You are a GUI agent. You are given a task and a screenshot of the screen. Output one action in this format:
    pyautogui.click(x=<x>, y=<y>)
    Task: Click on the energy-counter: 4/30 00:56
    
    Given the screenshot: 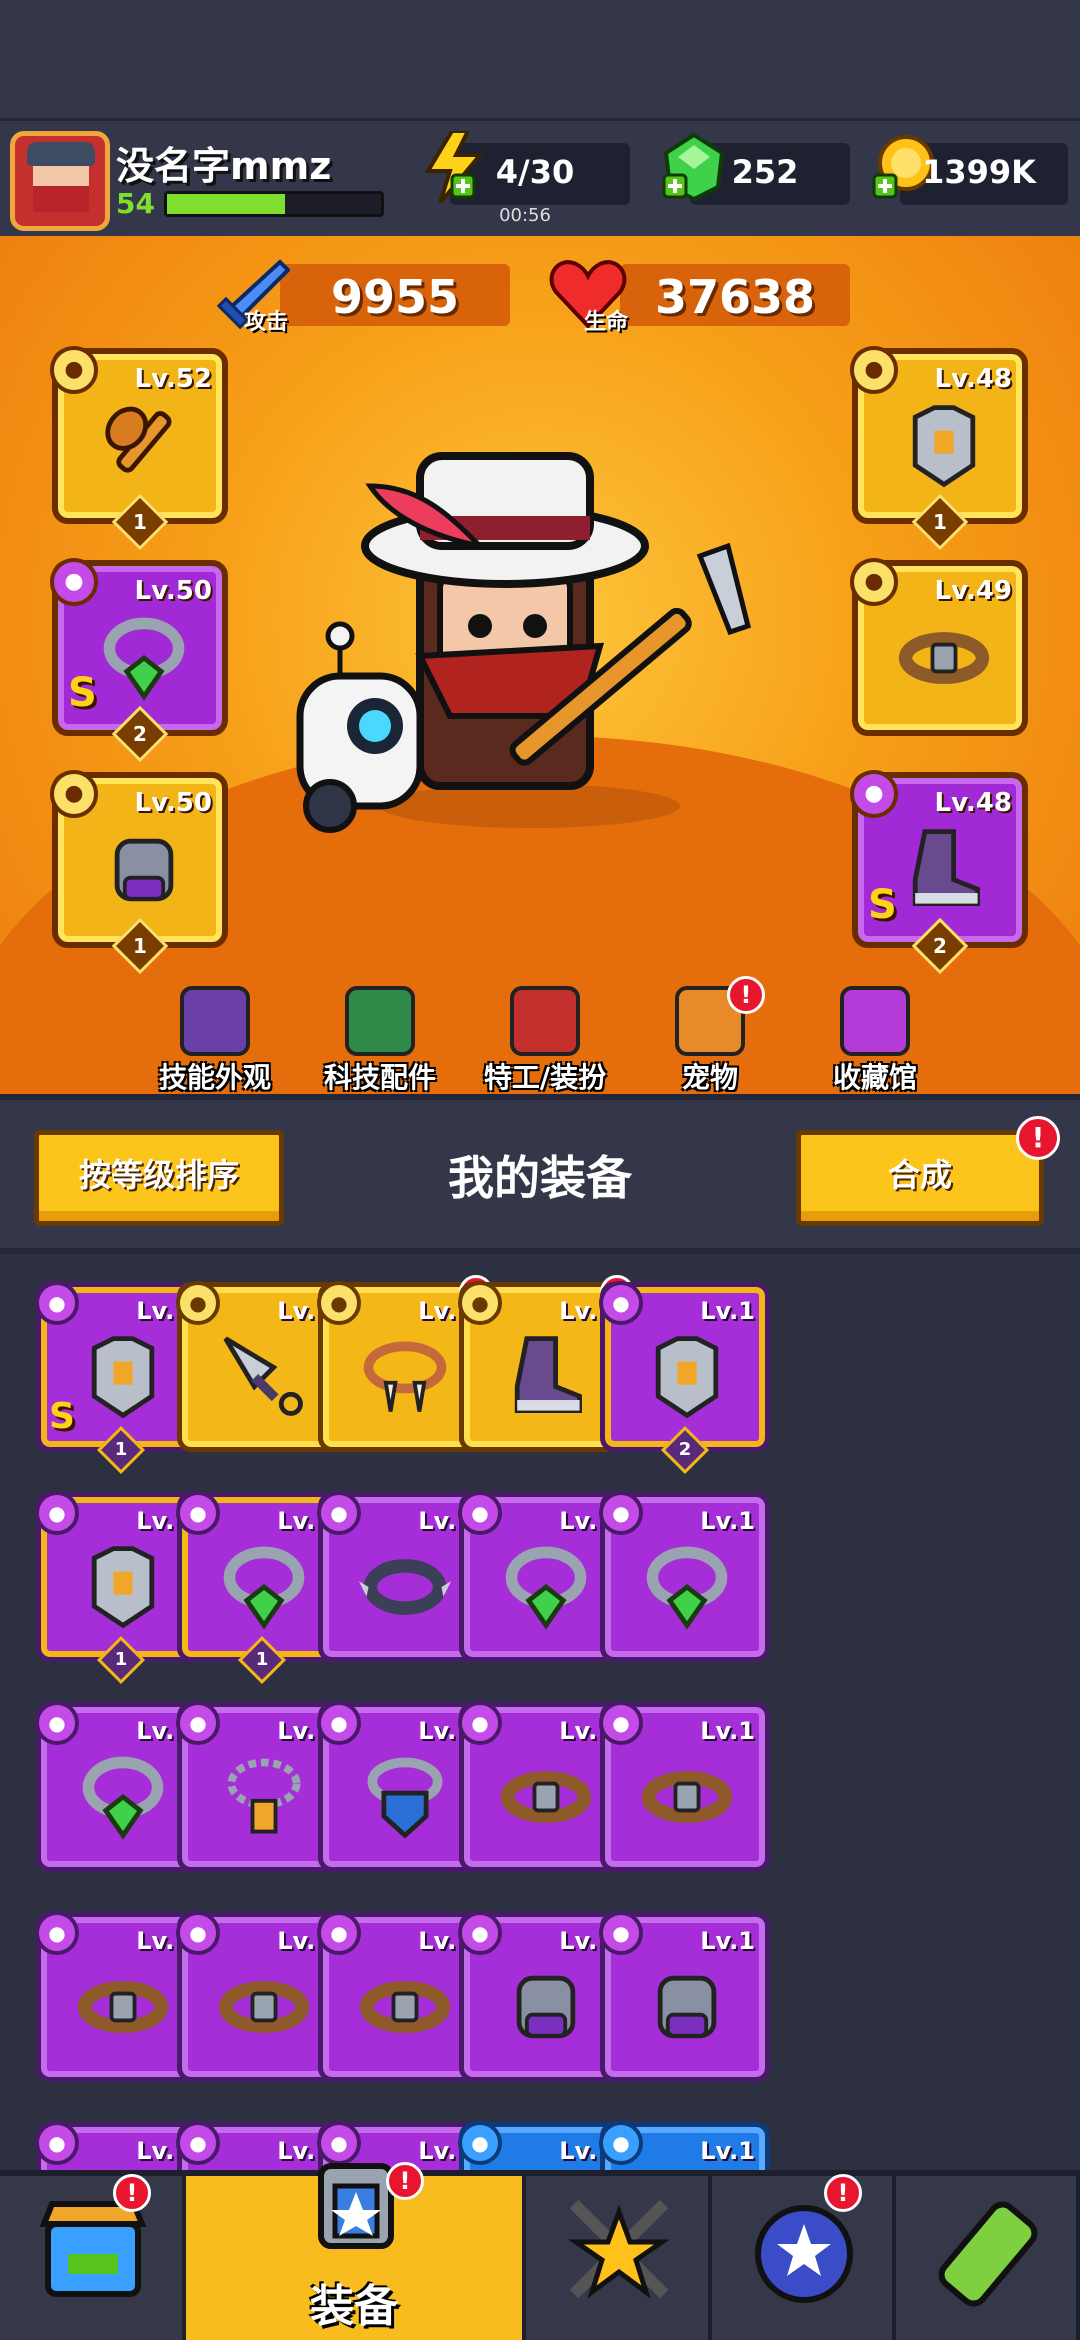 What is the action you would take?
    pyautogui.click(x=527, y=178)
    